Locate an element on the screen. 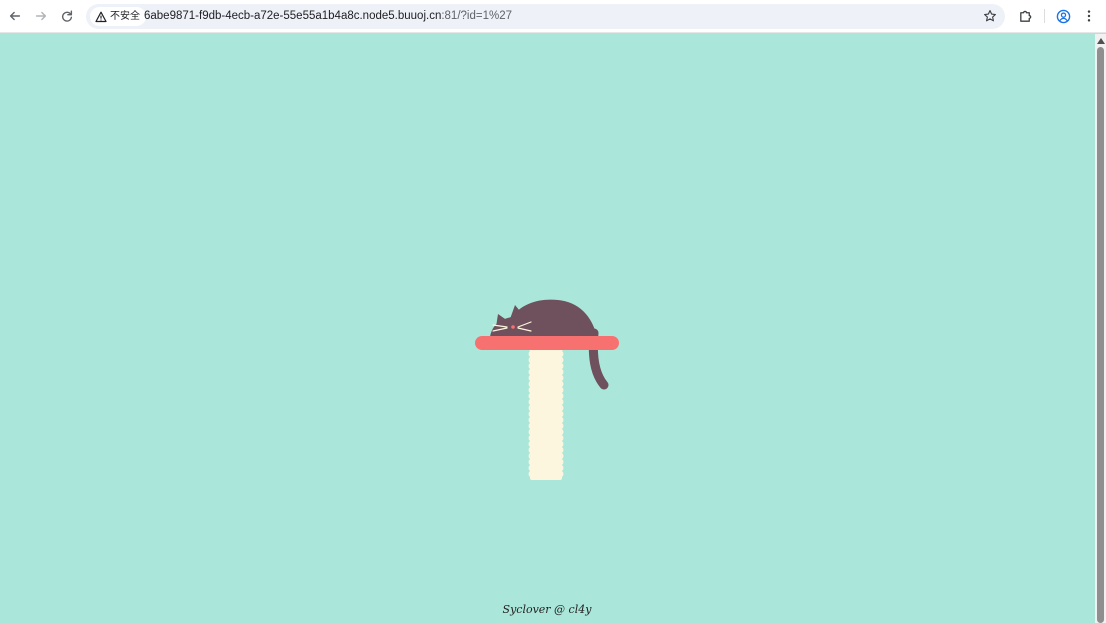 This screenshot has width=1106, height=623. profile-button is located at coordinates (1063, 16).